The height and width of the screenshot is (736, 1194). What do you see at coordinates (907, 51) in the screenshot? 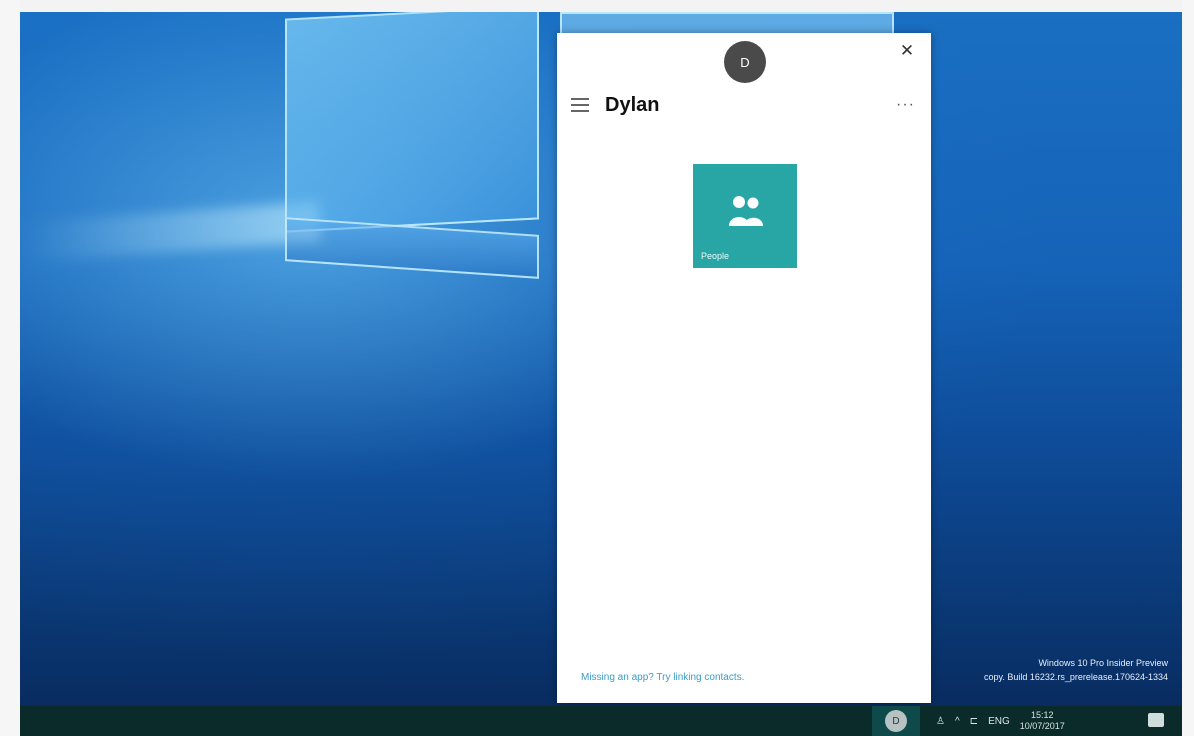
I see `close-button: ✕` at bounding box center [907, 51].